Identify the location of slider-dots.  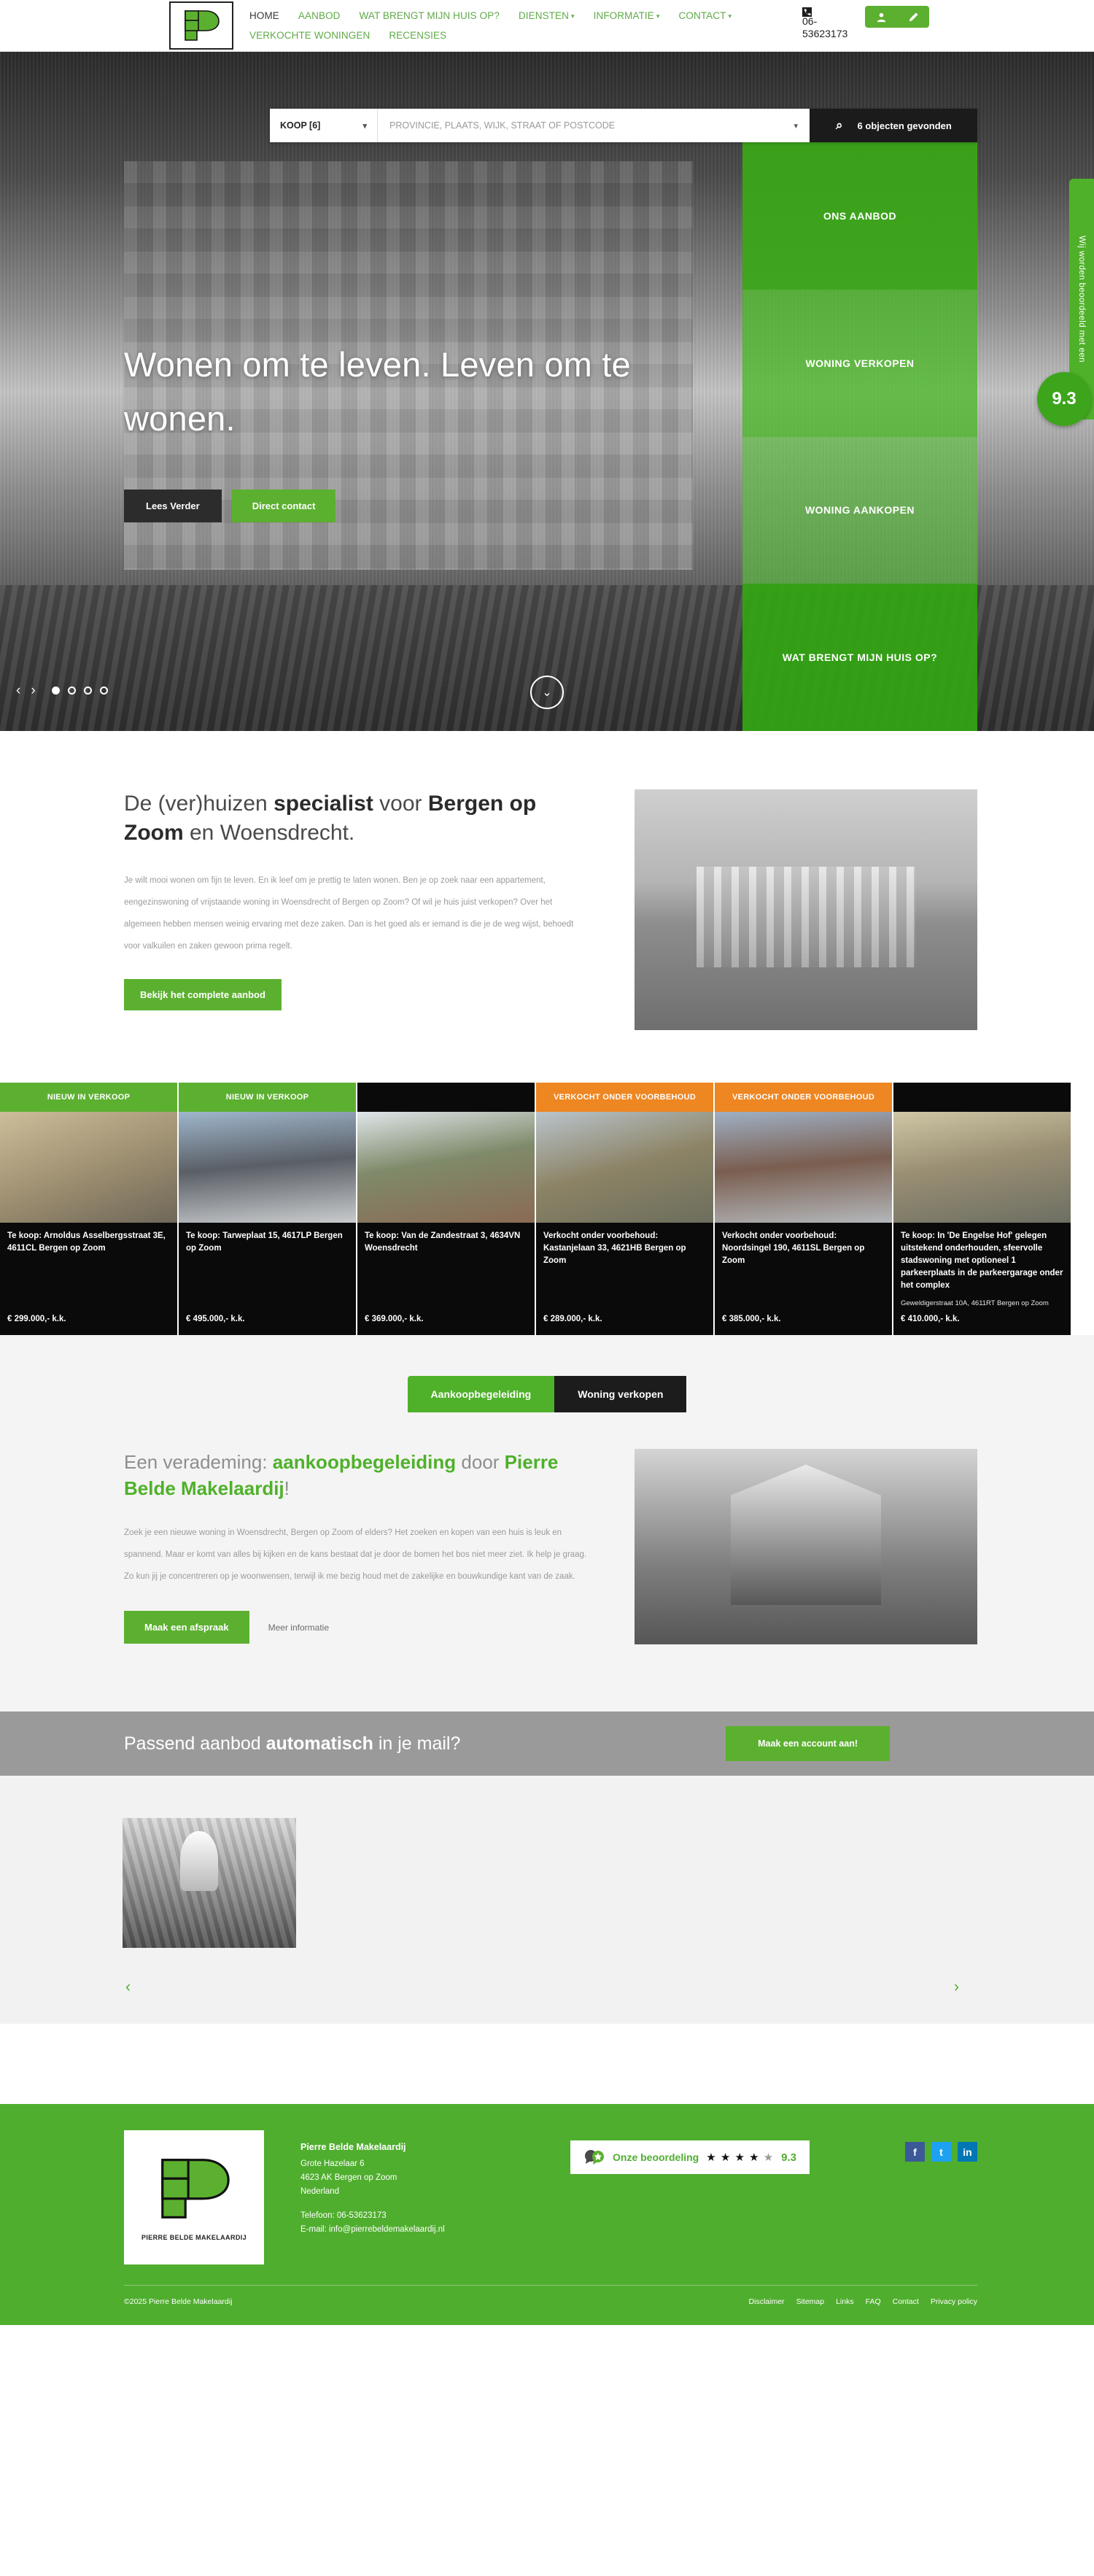
(79, 690).